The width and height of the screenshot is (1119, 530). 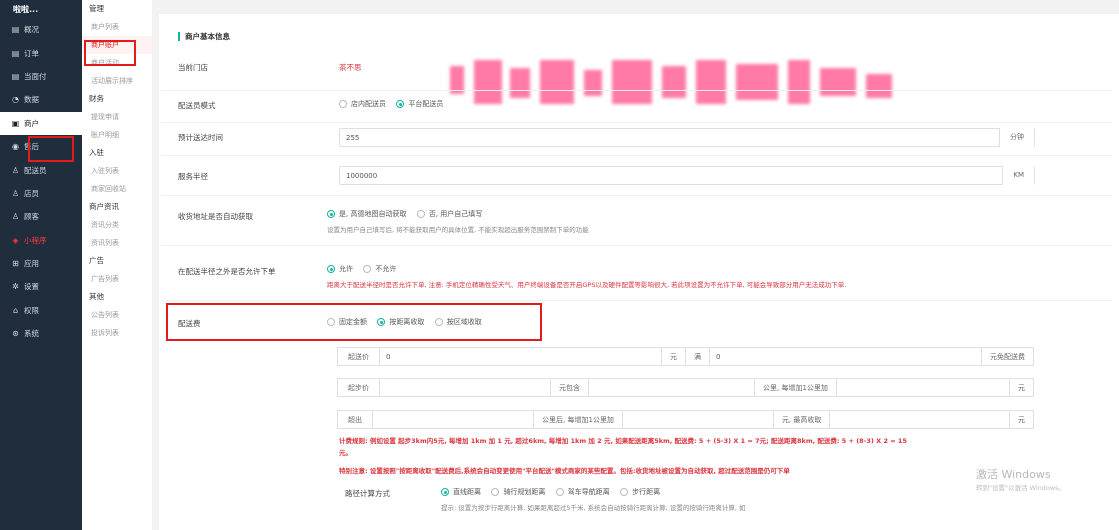 I want to click on route-calc-group: 直线距离 骑行规划距离 驾车导航距离 步行距离, so click(x=554, y=492).